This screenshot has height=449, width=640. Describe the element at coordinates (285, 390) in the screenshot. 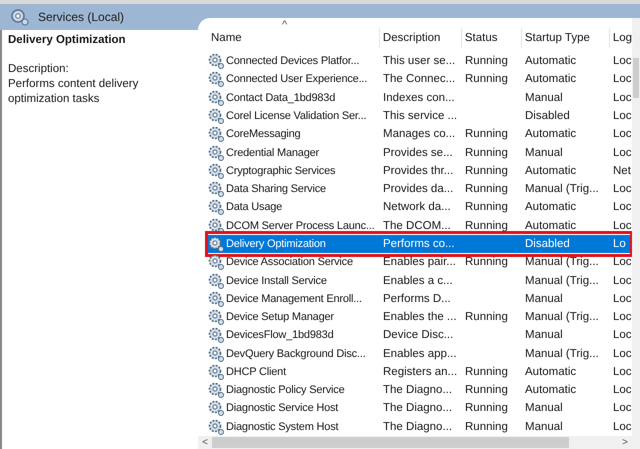

I see `table-cell: Diagnostic Policy Service` at that location.